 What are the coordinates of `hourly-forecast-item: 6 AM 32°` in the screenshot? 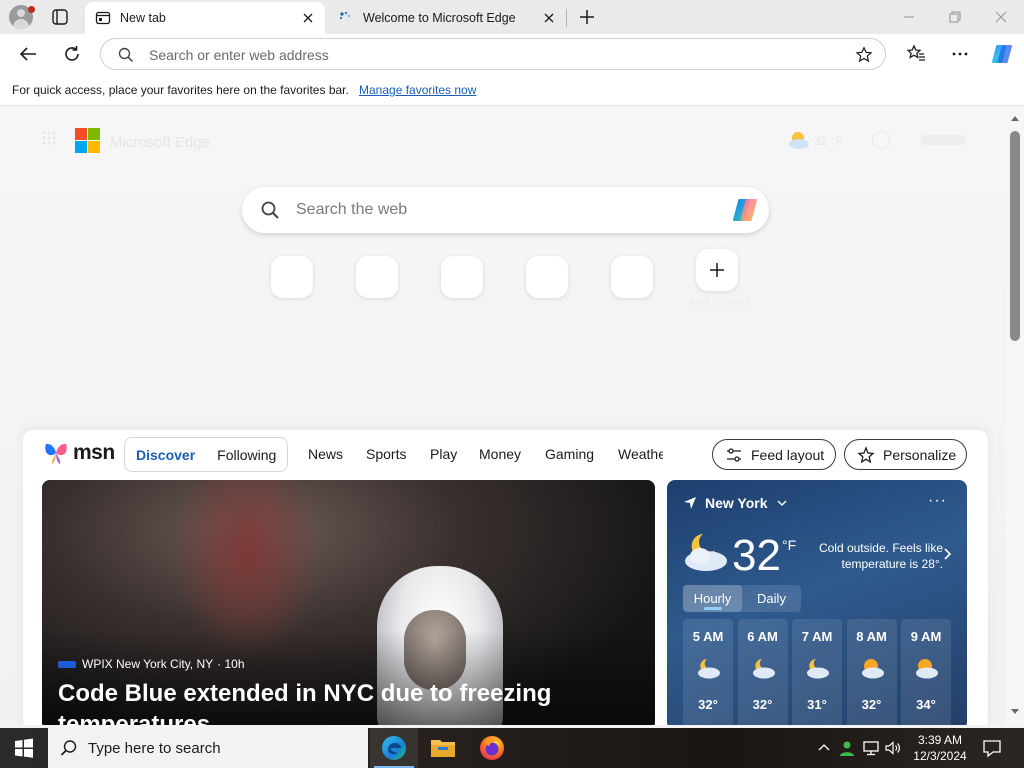 It's located at (762, 672).